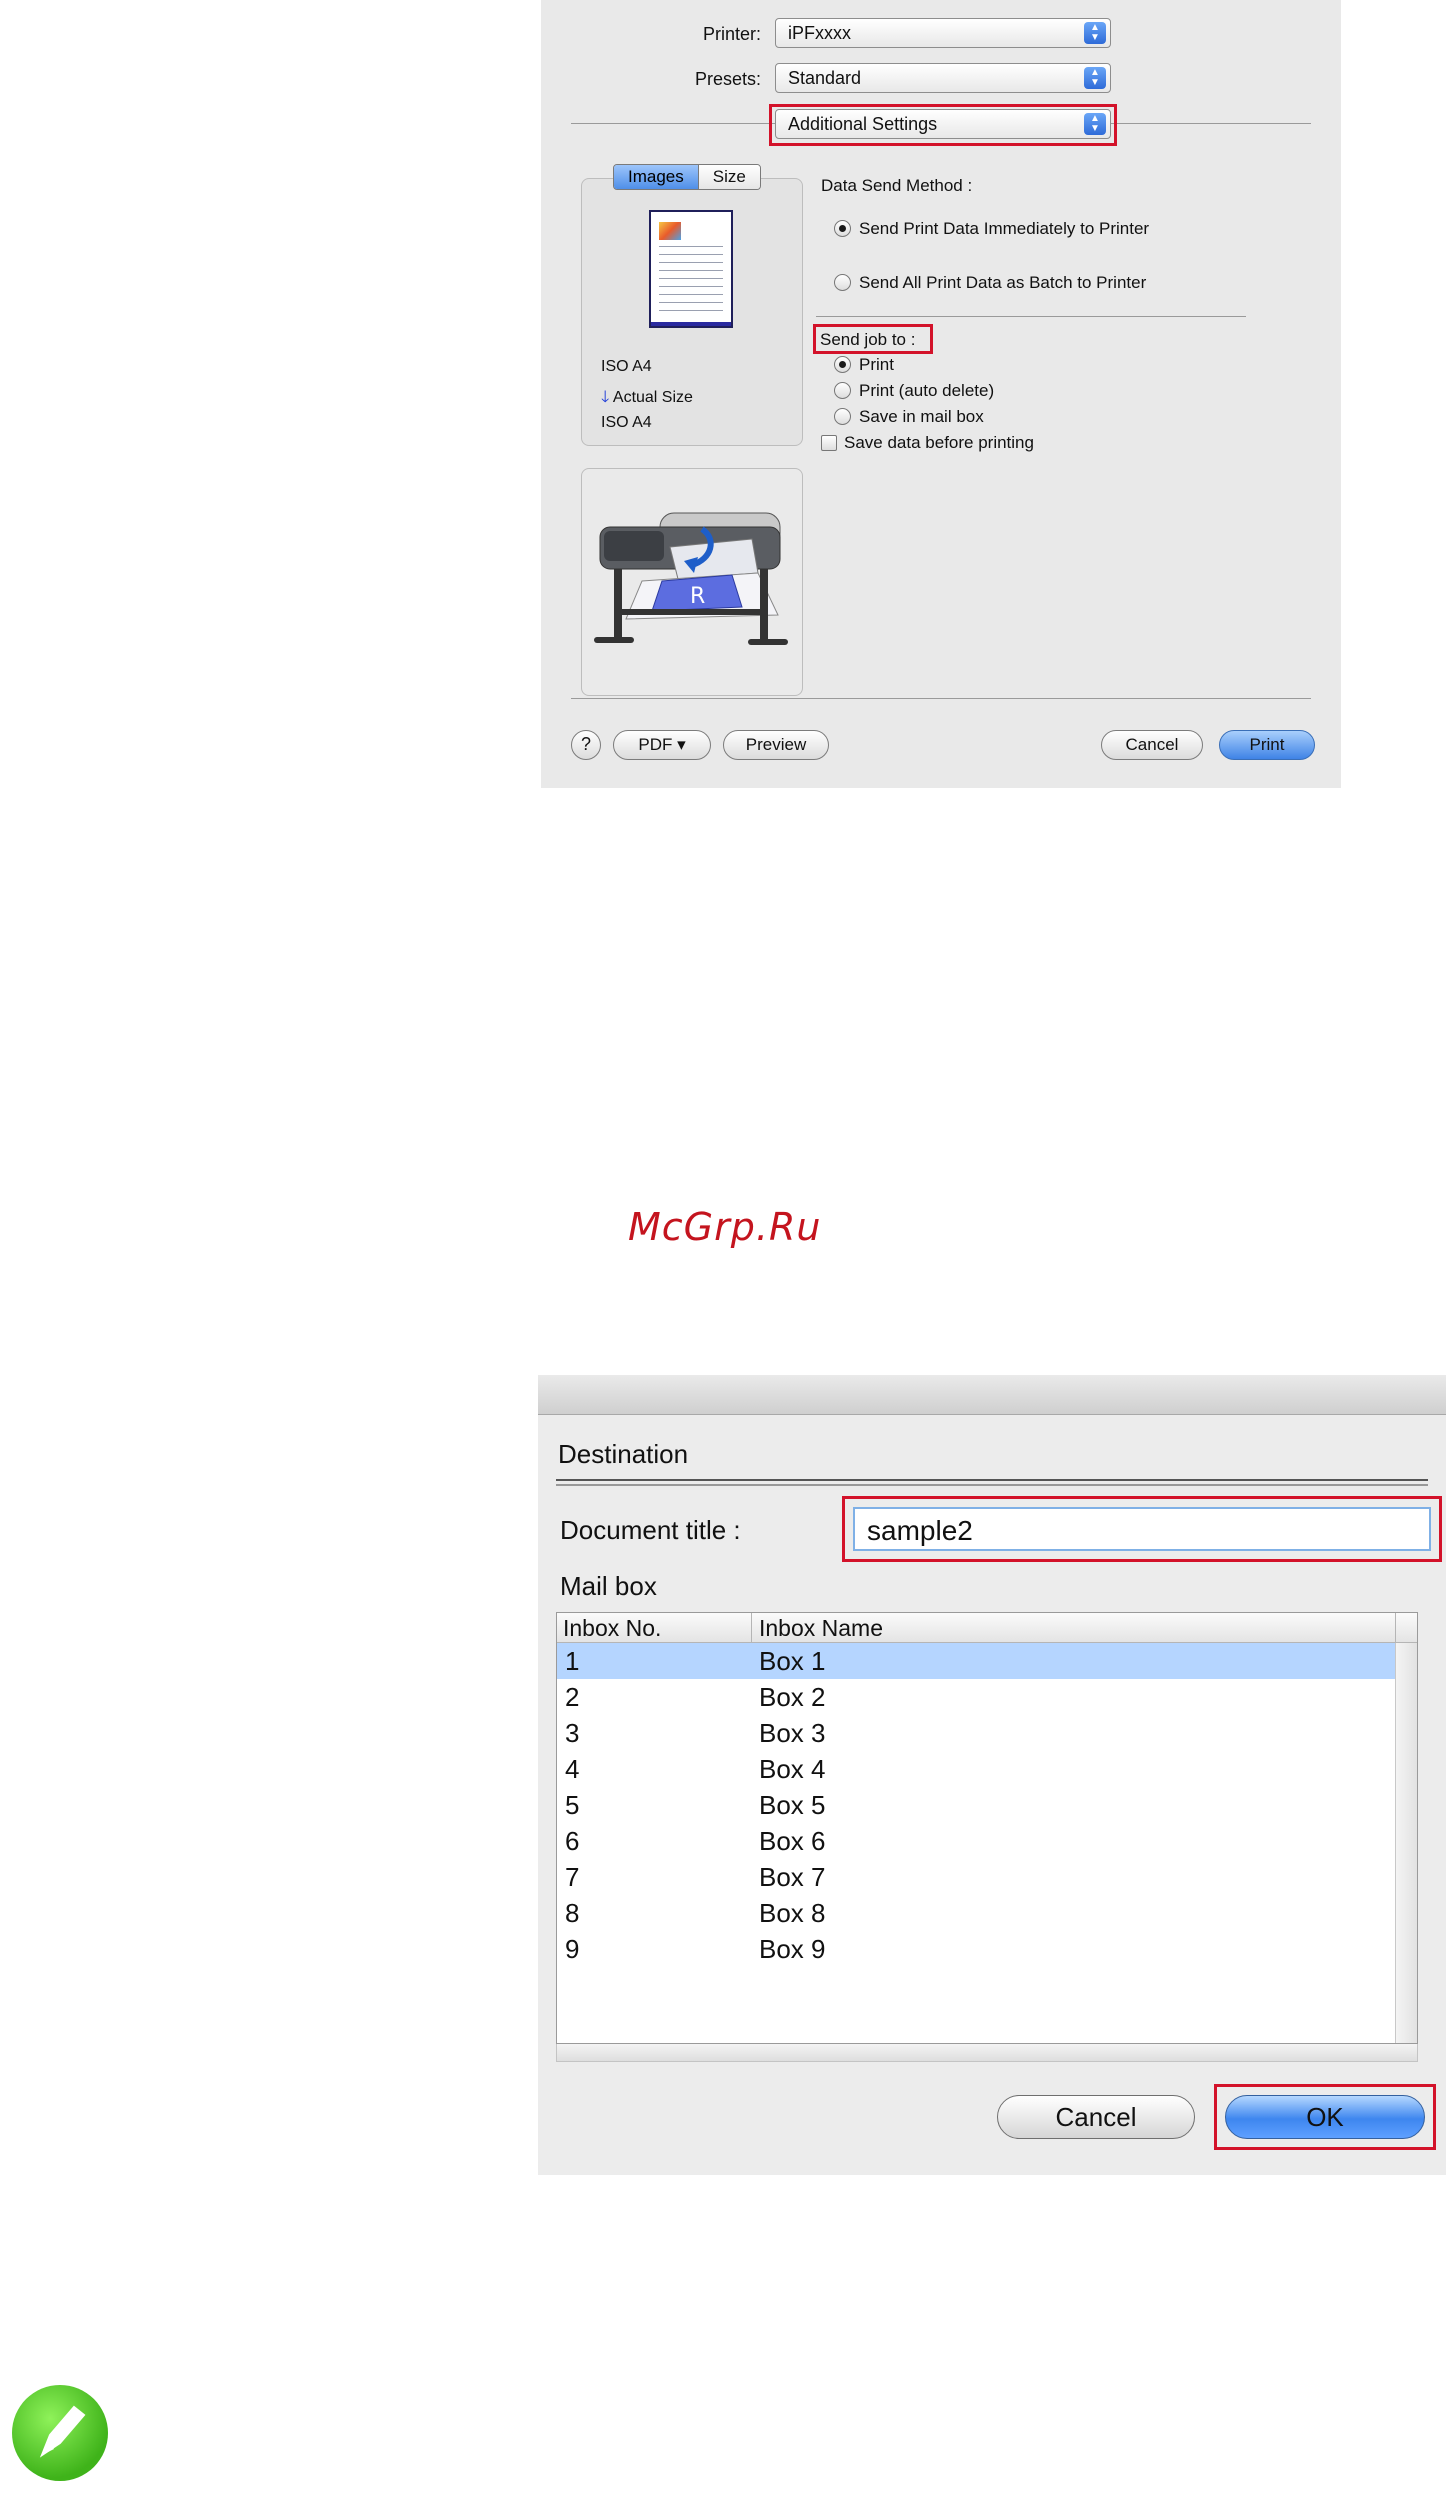 Image resolution: width=1446 pixels, height=2502 pixels. I want to click on highlight-pane-popup, so click(943, 125).